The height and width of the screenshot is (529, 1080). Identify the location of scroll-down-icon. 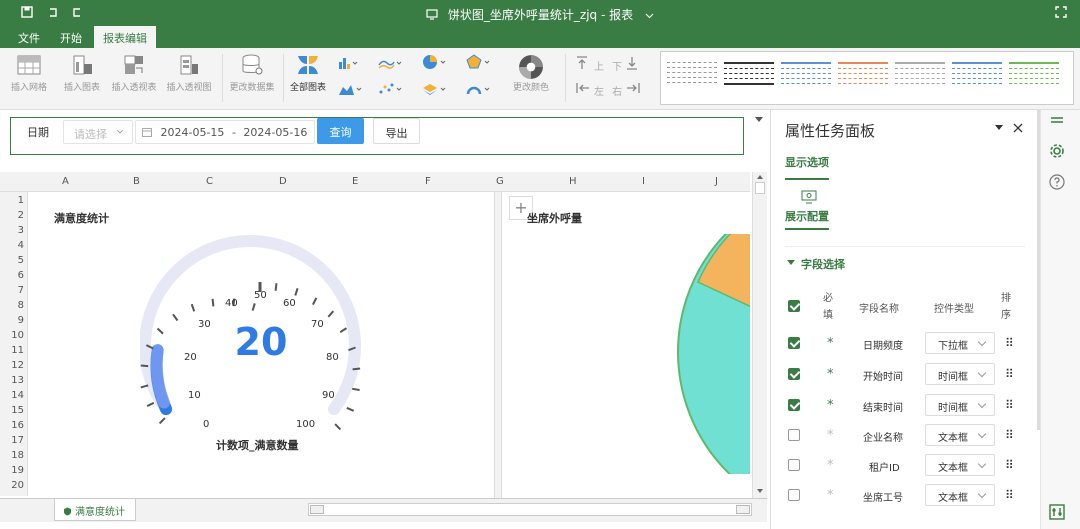
(760, 491).